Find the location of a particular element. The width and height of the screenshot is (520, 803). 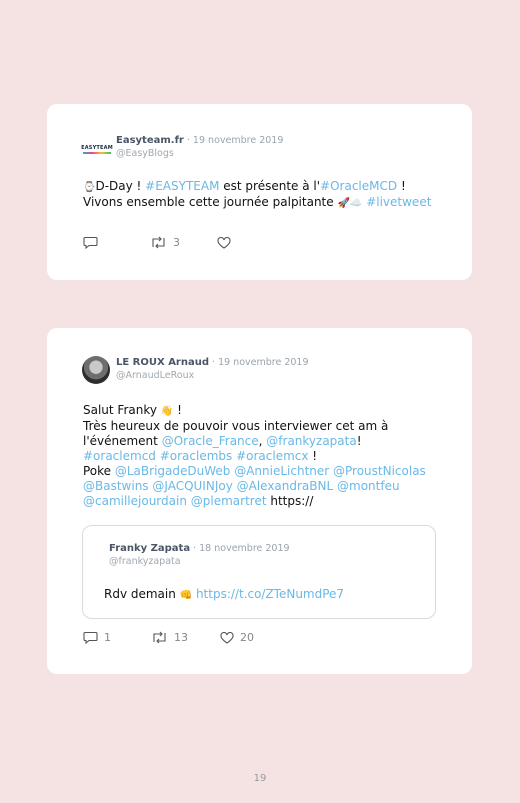

quoted-link: https://t.co/ZTeNumdPe7 is located at coordinates (268, 594).